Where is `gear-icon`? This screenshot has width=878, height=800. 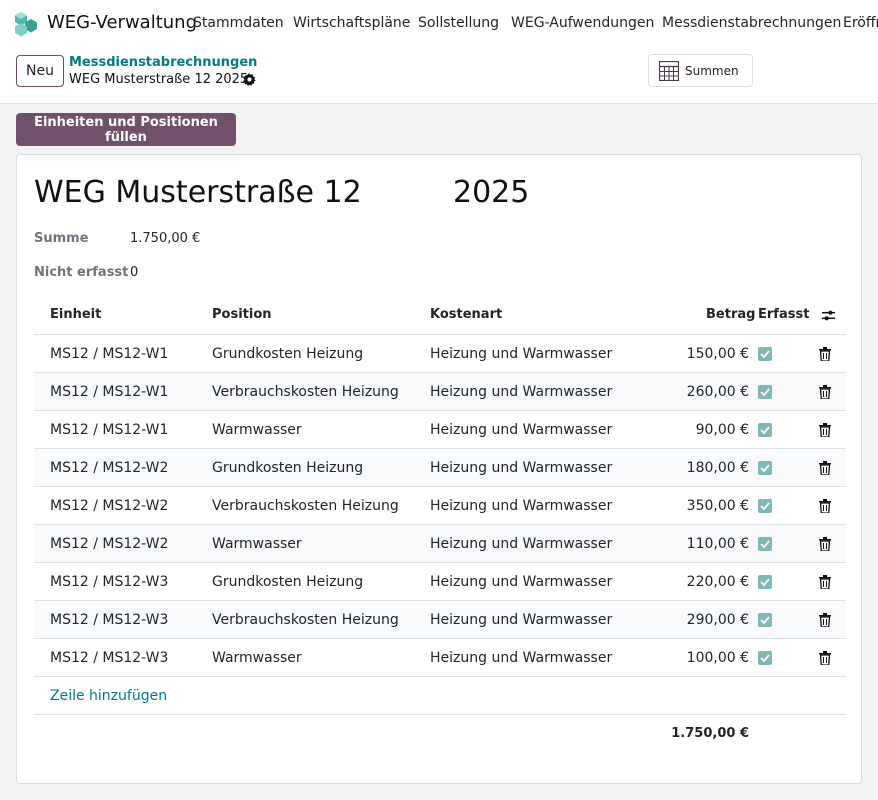
gear-icon is located at coordinates (249, 79).